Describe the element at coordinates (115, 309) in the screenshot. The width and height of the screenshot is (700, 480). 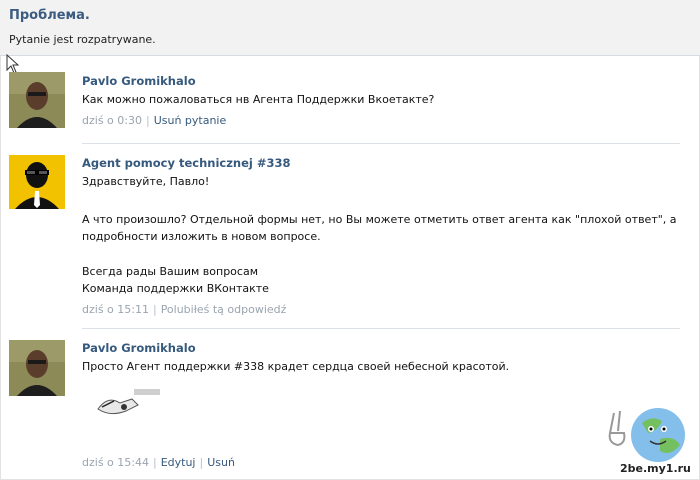
I see `message-time: dziś o 15:11` at that location.